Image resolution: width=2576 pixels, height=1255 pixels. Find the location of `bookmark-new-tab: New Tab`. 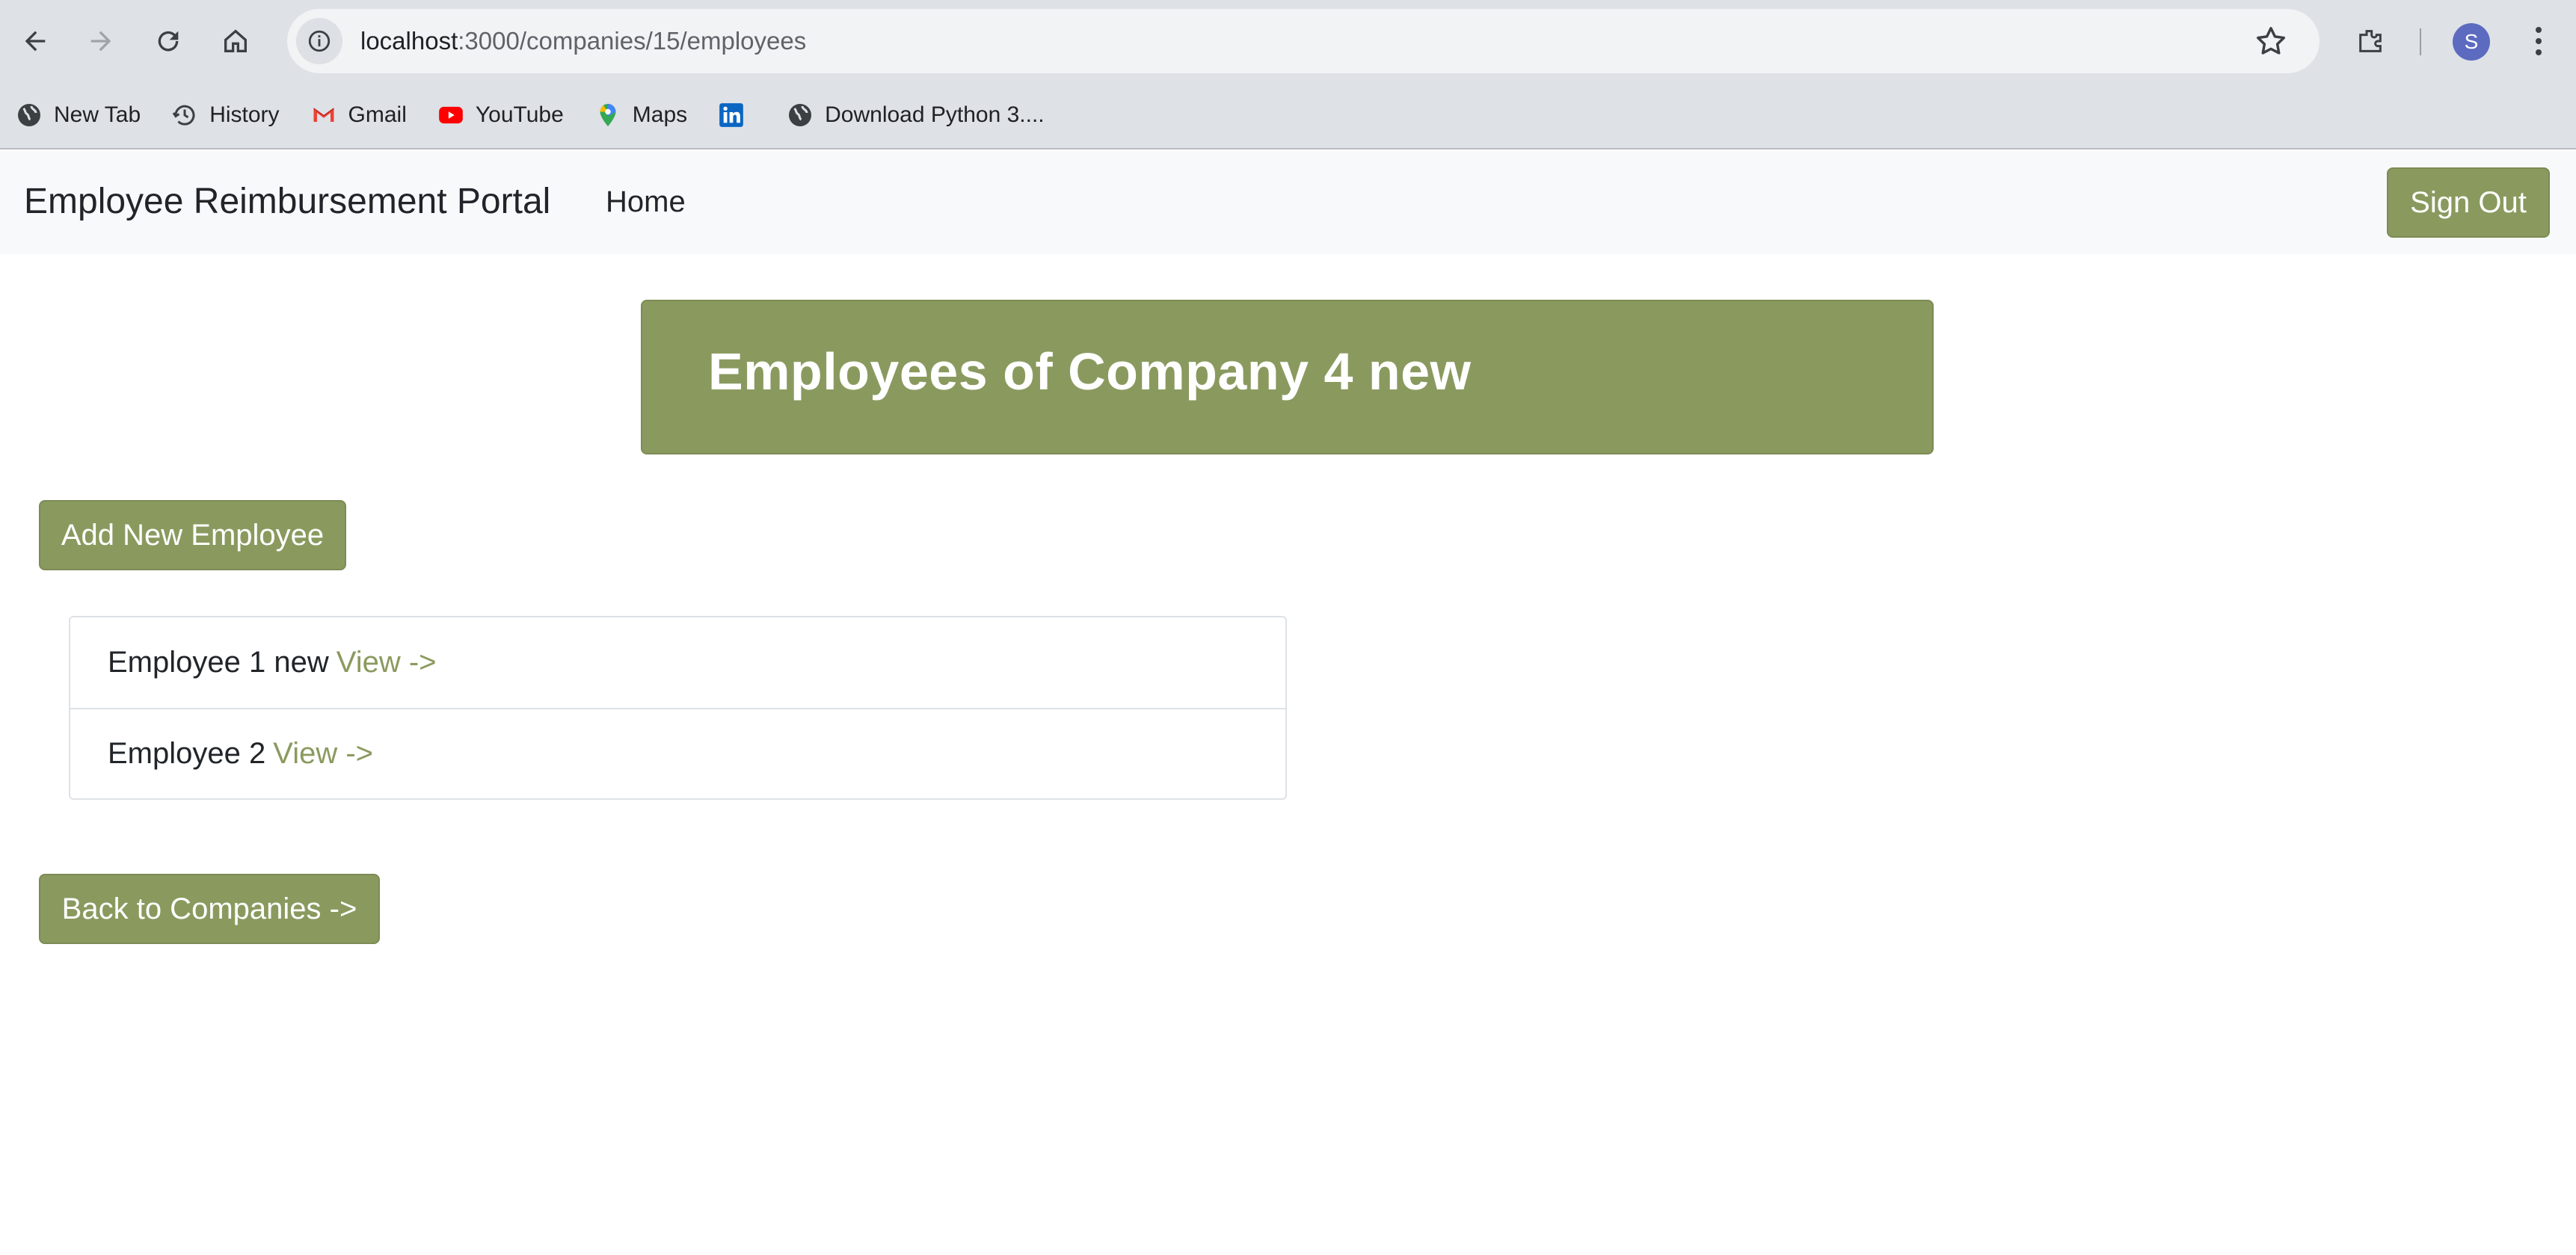

bookmark-new-tab: New Tab is located at coordinates (78, 115).